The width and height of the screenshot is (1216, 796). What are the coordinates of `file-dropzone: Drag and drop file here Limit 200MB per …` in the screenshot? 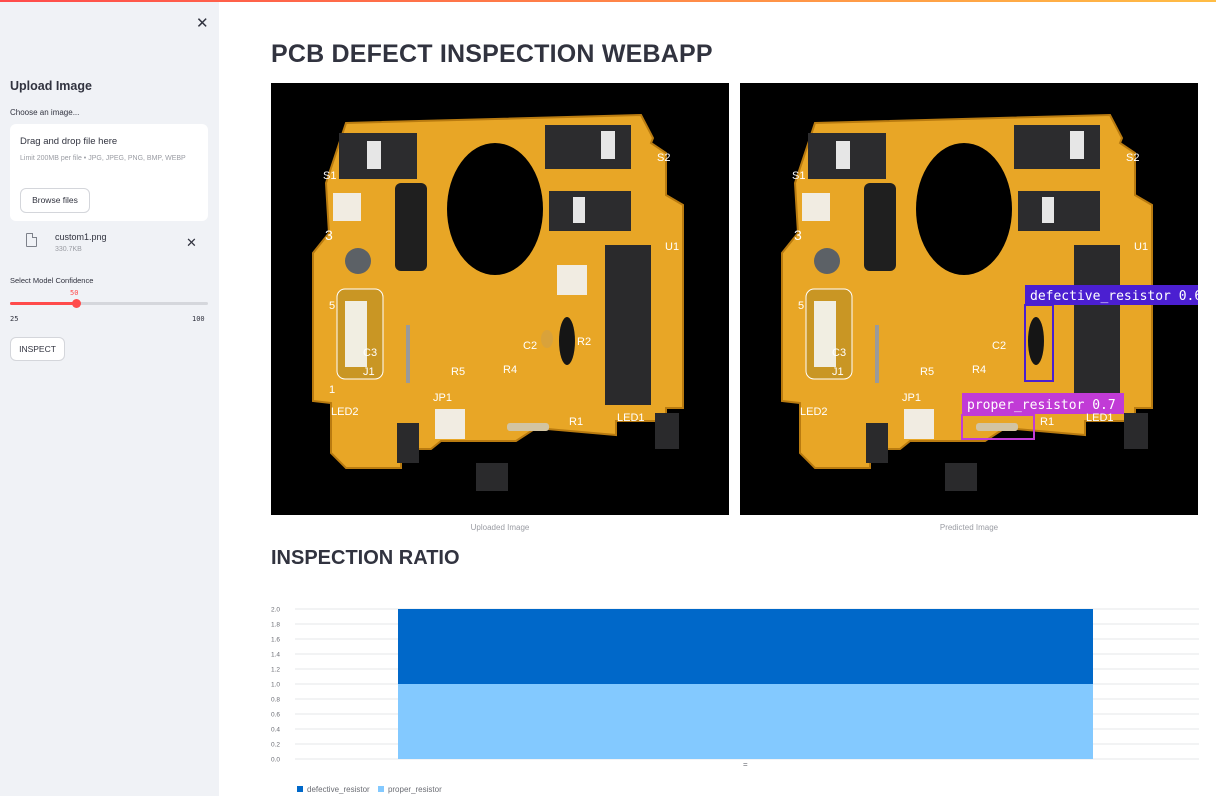 It's located at (109, 172).